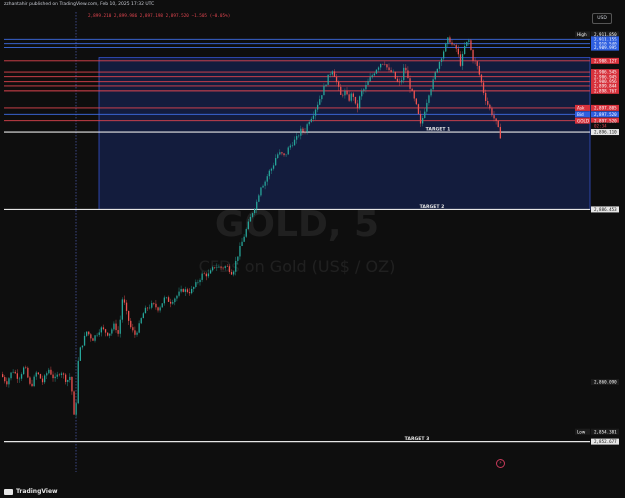  Describe the element at coordinates (605, 60) in the screenshot. I see `price-label-4: 2,908.127` at that location.